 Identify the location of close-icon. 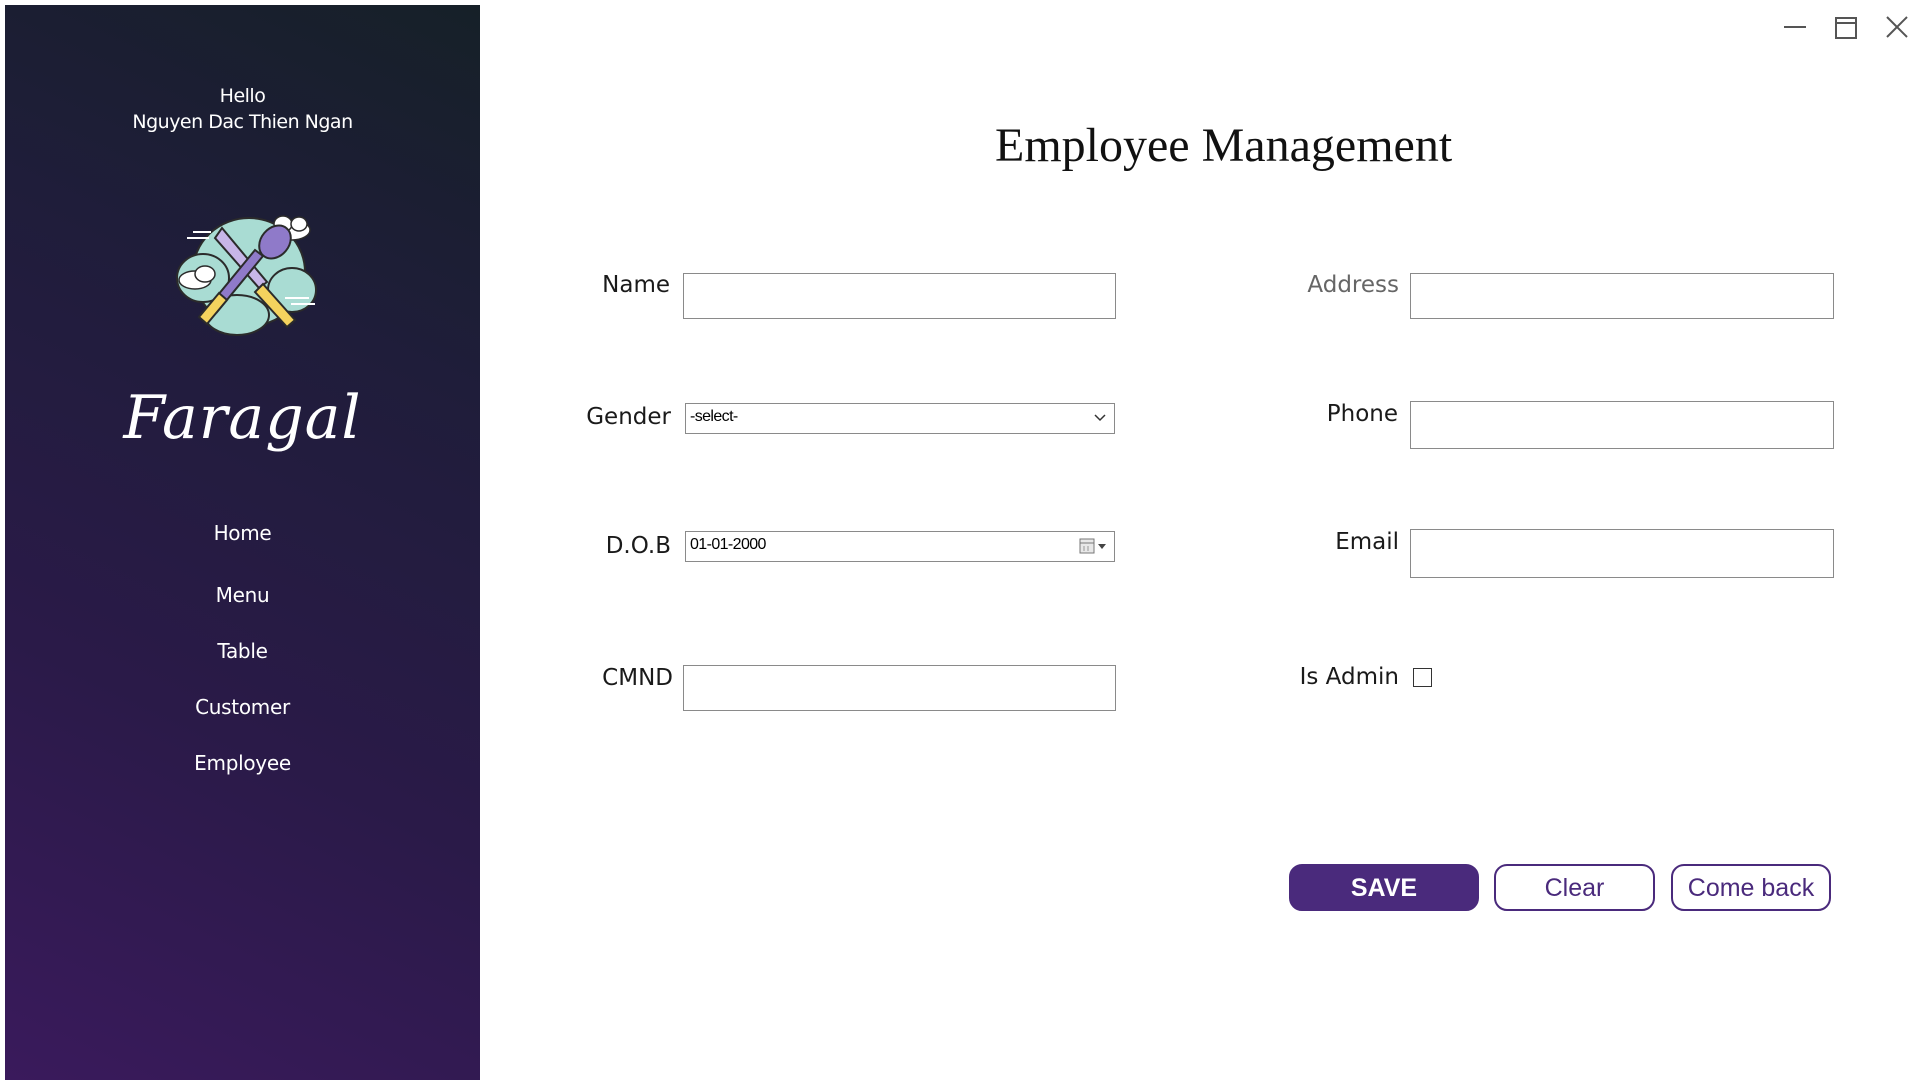
(1897, 27).